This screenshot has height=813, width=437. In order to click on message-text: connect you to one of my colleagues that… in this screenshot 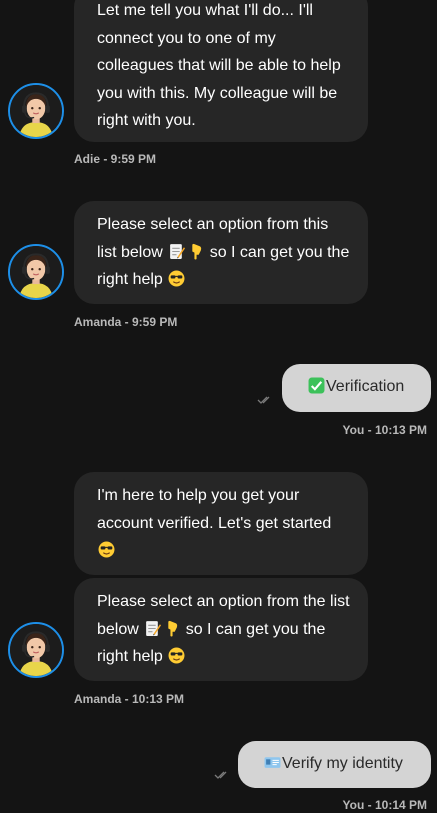, I will do `click(219, 79)`.